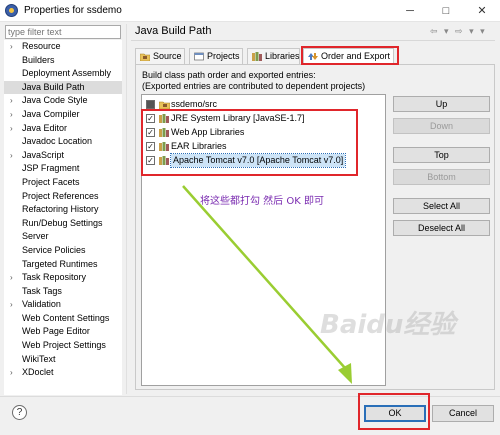 This screenshot has width=500, height=435. What do you see at coordinates (11, 10) in the screenshot?
I see `eclipse-icon` at bounding box center [11, 10].